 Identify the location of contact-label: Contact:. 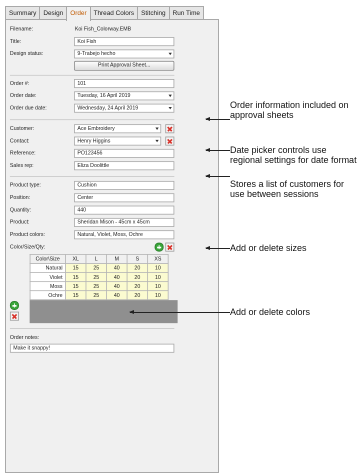
(19, 141).